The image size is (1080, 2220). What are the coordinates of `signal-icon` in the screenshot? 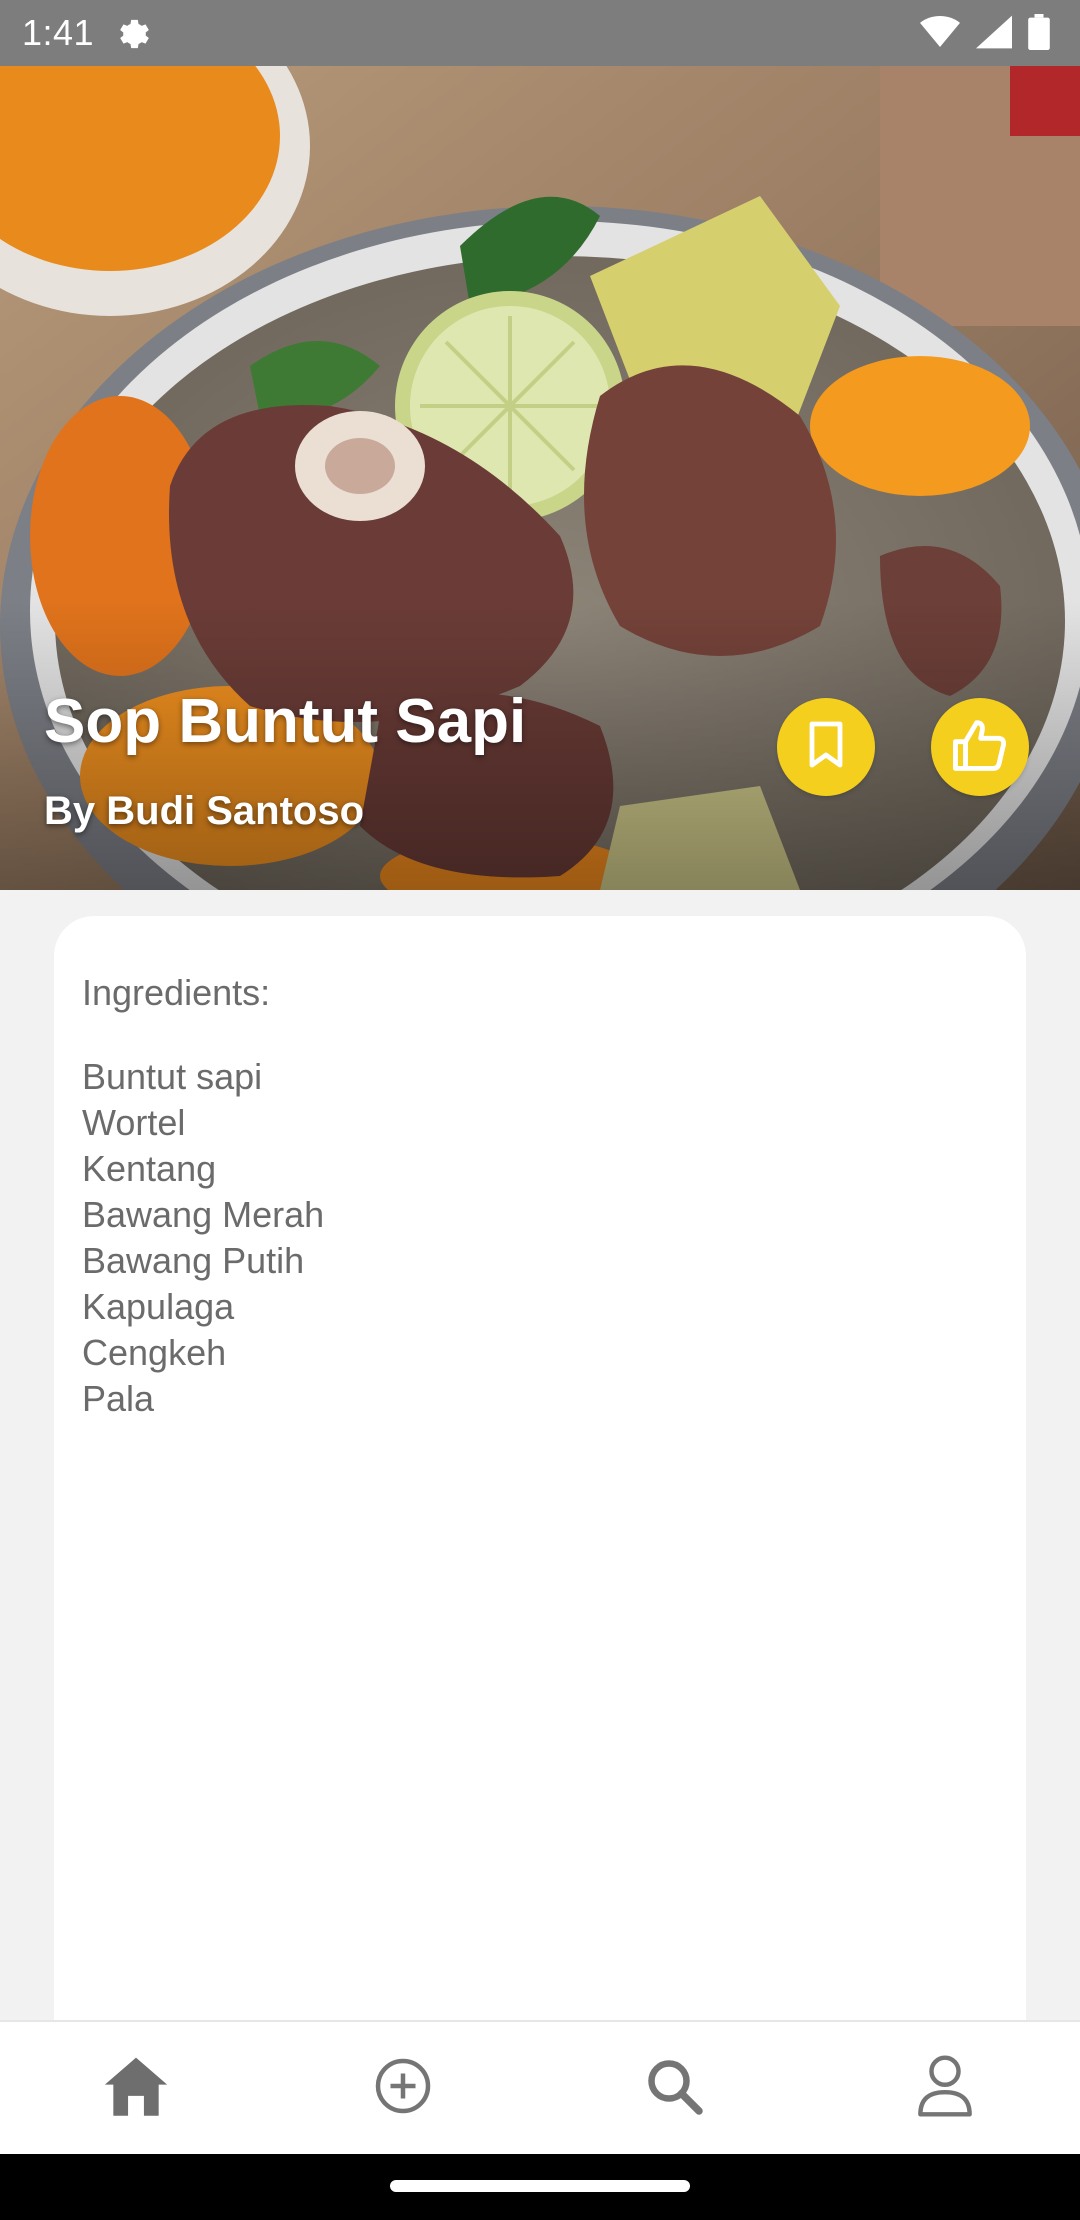 It's located at (994, 34).